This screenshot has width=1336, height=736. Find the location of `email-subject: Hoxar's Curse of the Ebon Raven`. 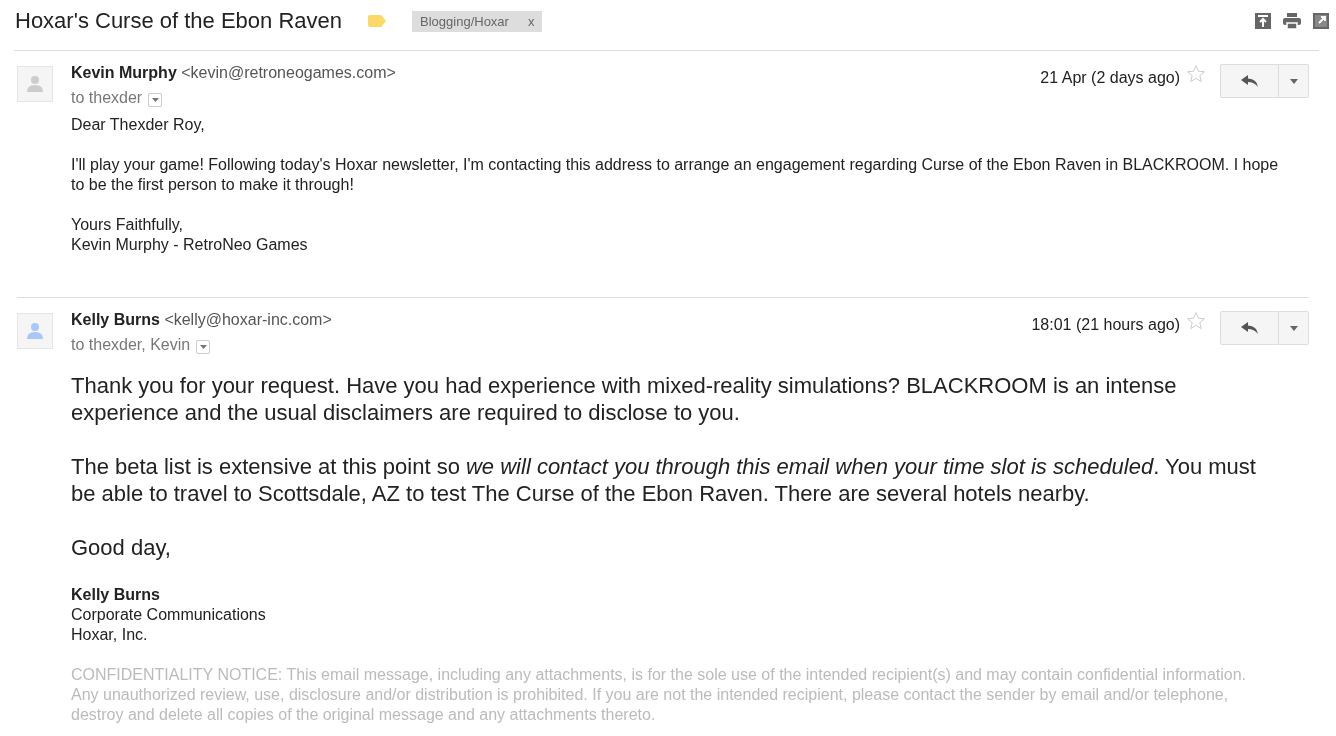

email-subject: Hoxar's Curse of the Ebon Raven is located at coordinates (179, 21).